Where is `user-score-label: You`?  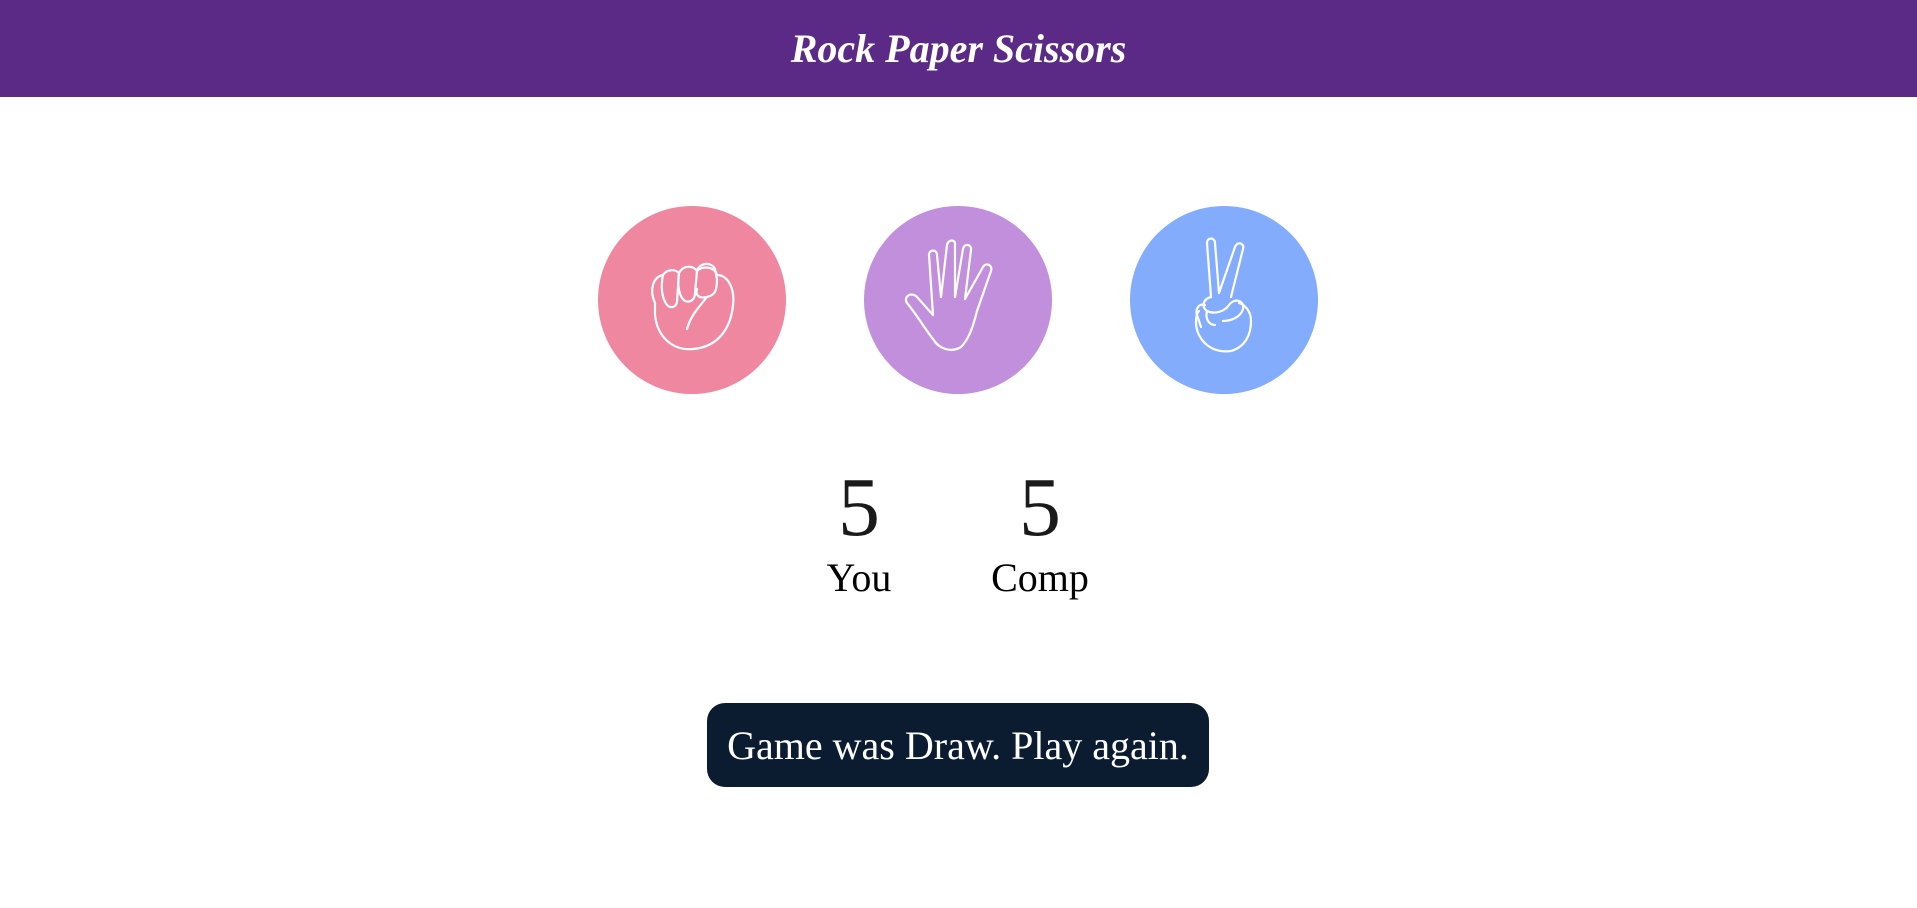
user-score-label: You is located at coordinates (859, 577).